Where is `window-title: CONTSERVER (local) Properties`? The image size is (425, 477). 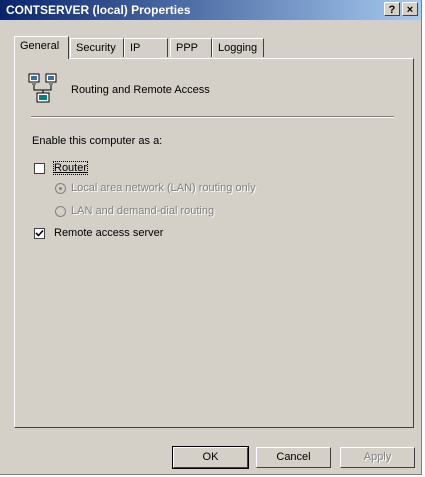
window-title: CONTSERVER (local) Properties is located at coordinates (98, 10).